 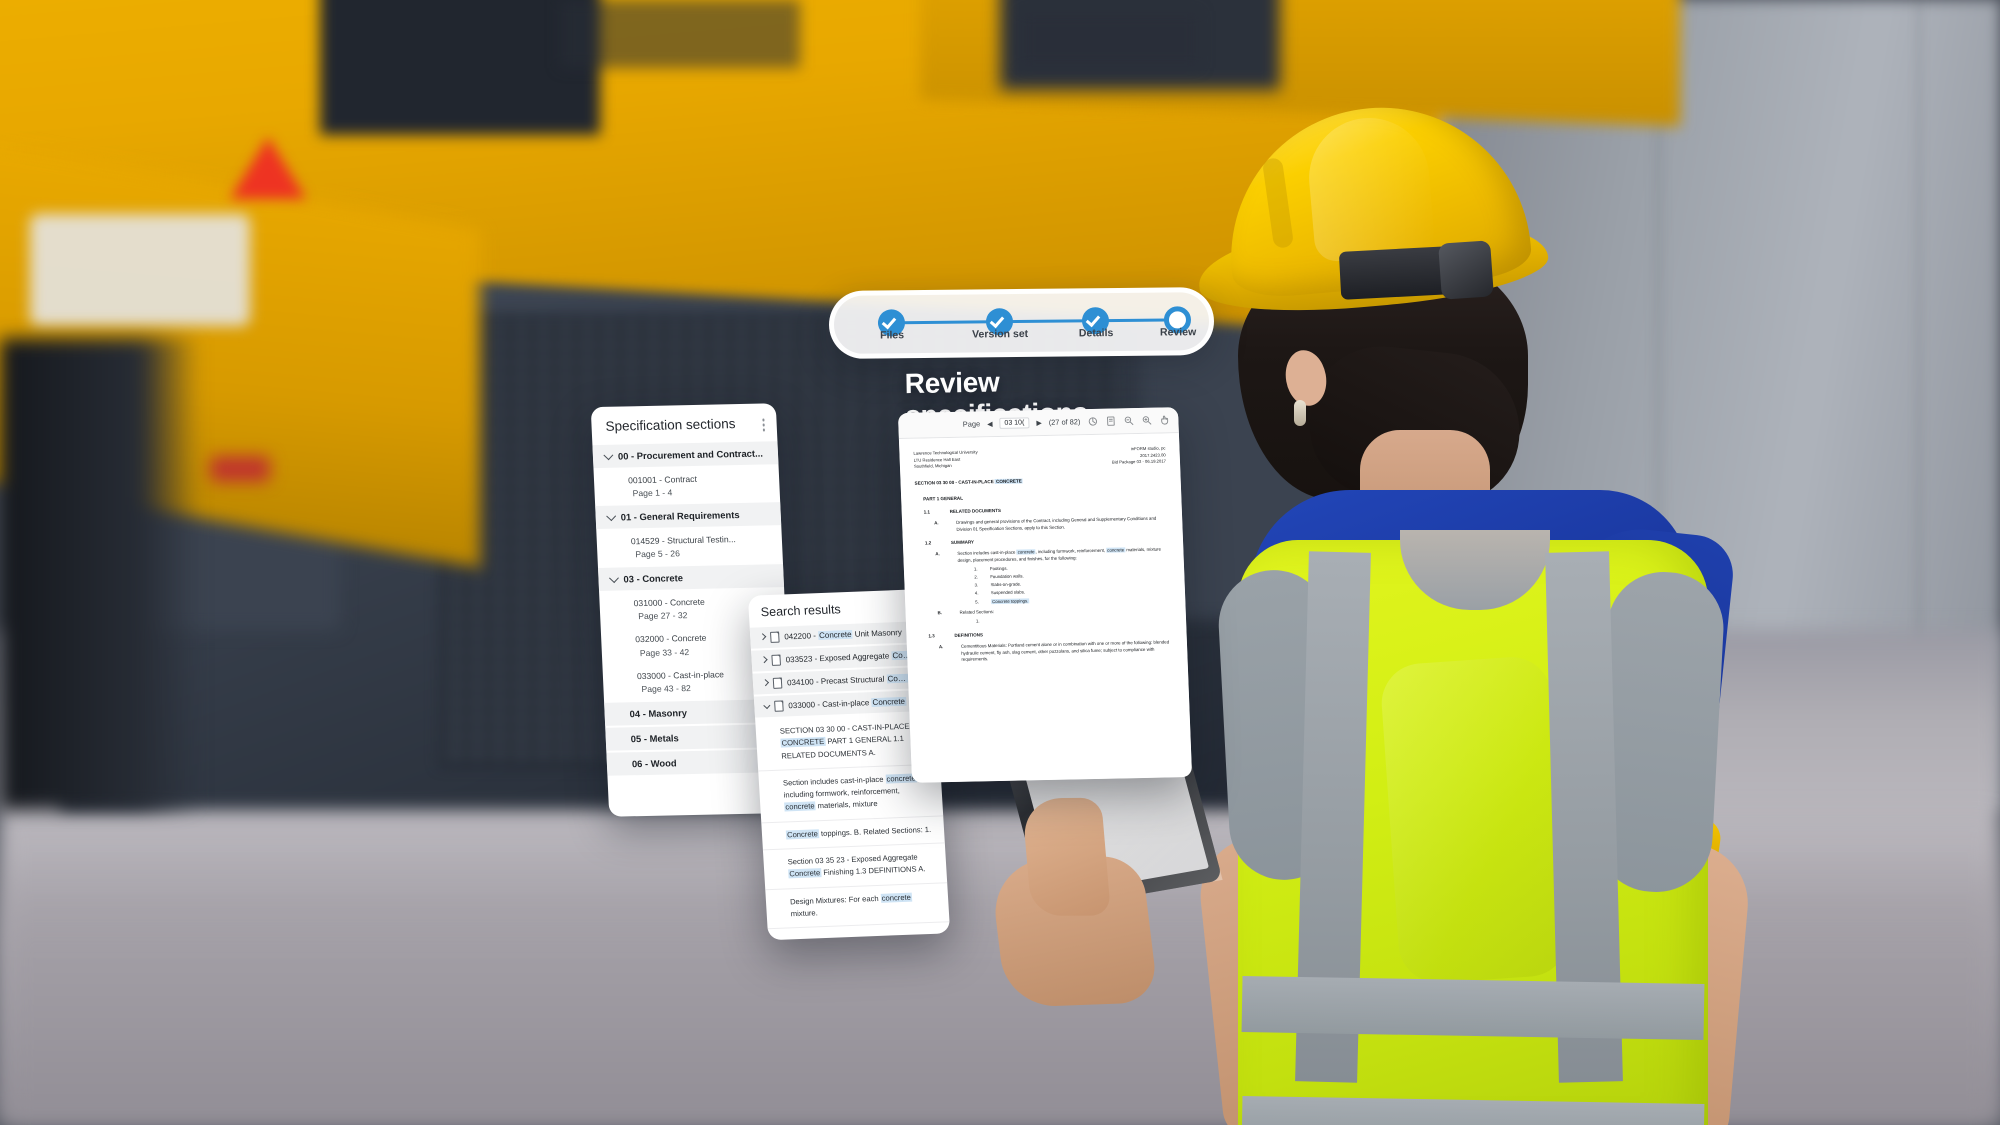 What do you see at coordinates (975, 569) in the screenshot?
I see `list-item-number: 1.` at bounding box center [975, 569].